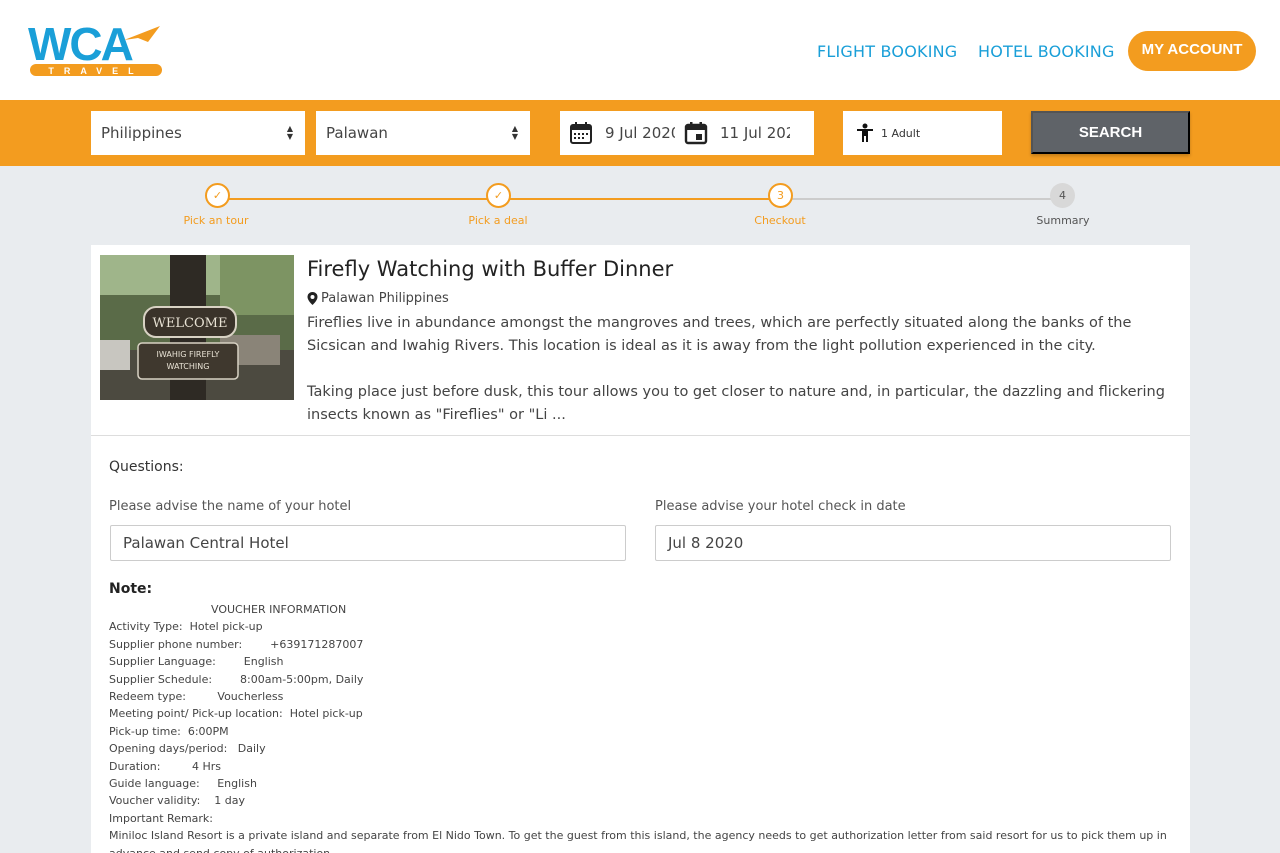  I want to click on voucher-line: Activity Type: Hotel pick-up, so click(186, 627).